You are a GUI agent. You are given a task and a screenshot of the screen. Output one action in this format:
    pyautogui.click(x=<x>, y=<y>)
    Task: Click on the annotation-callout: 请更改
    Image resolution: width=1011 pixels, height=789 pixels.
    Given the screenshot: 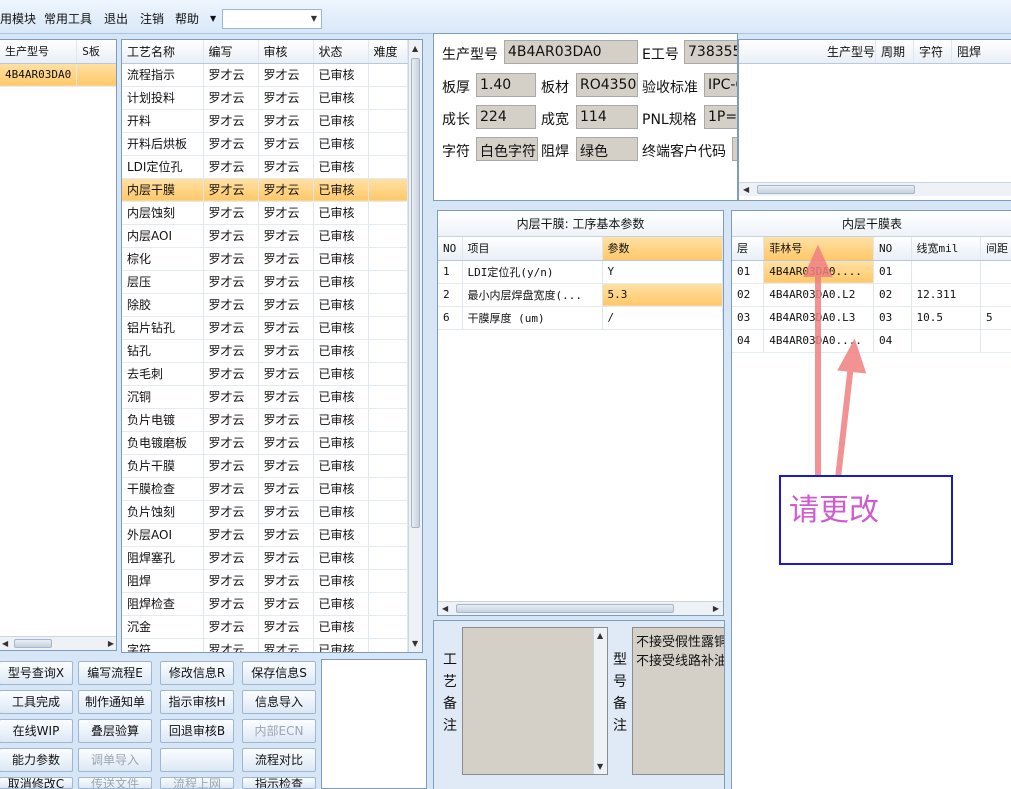 What is the action you would take?
    pyautogui.click(x=866, y=520)
    